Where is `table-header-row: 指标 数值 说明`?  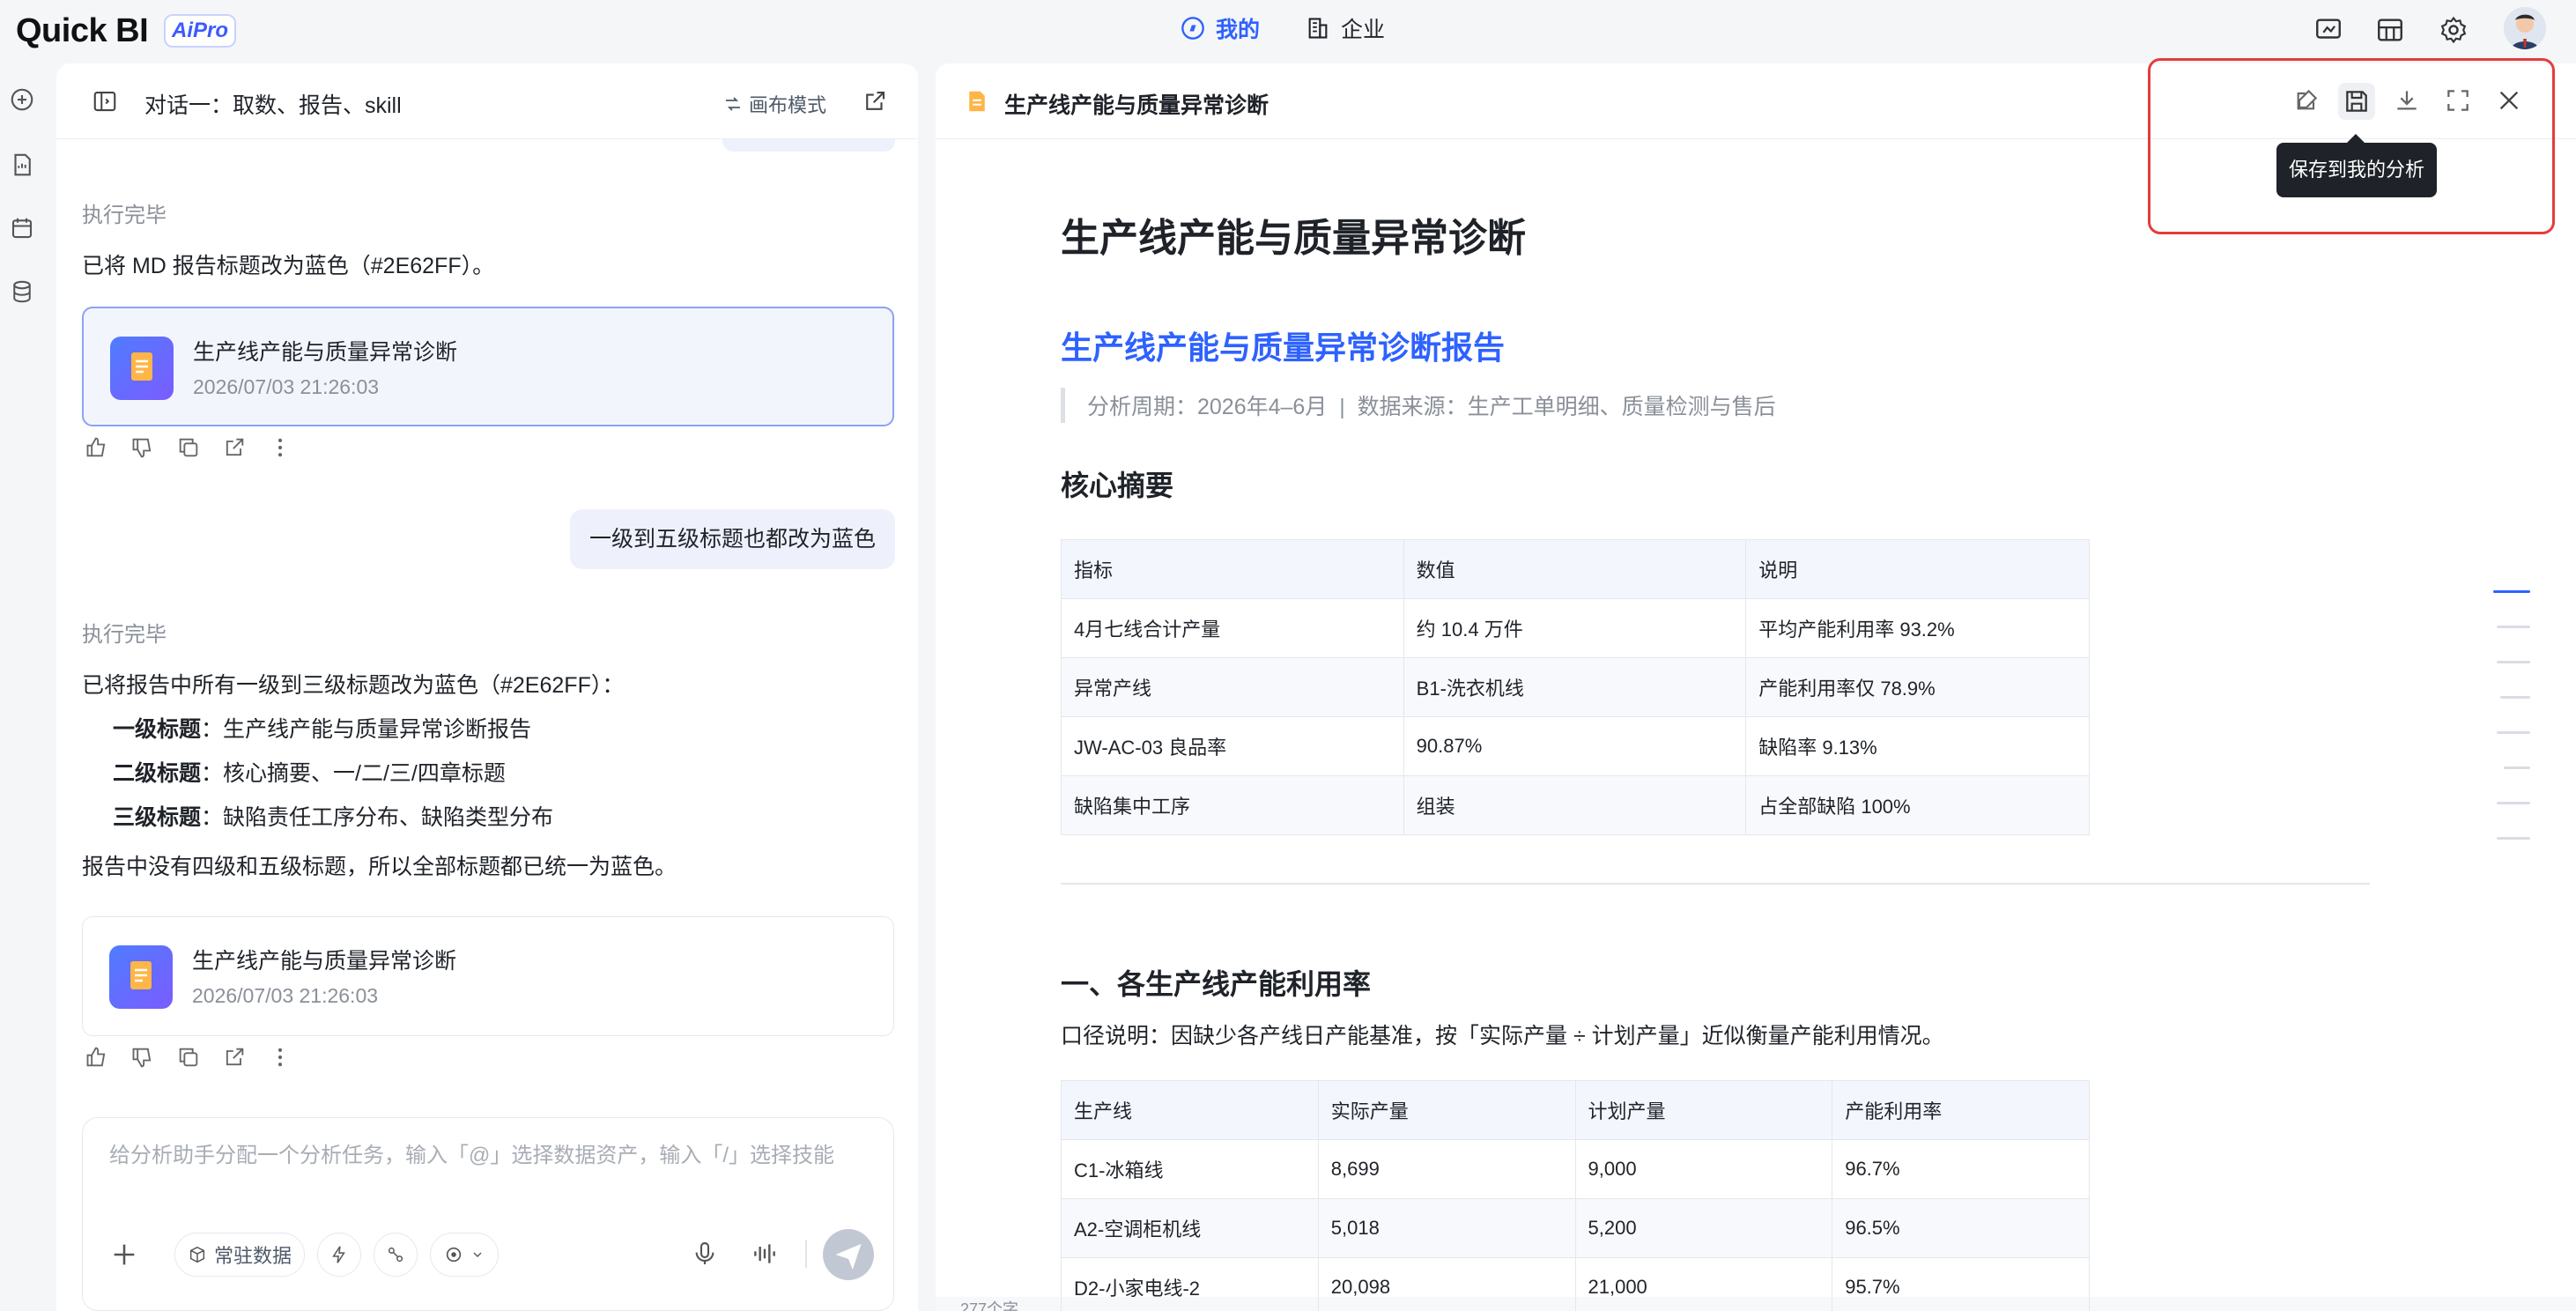
table-header-row: 指标 数值 说明 is located at coordinates (1576, 569).